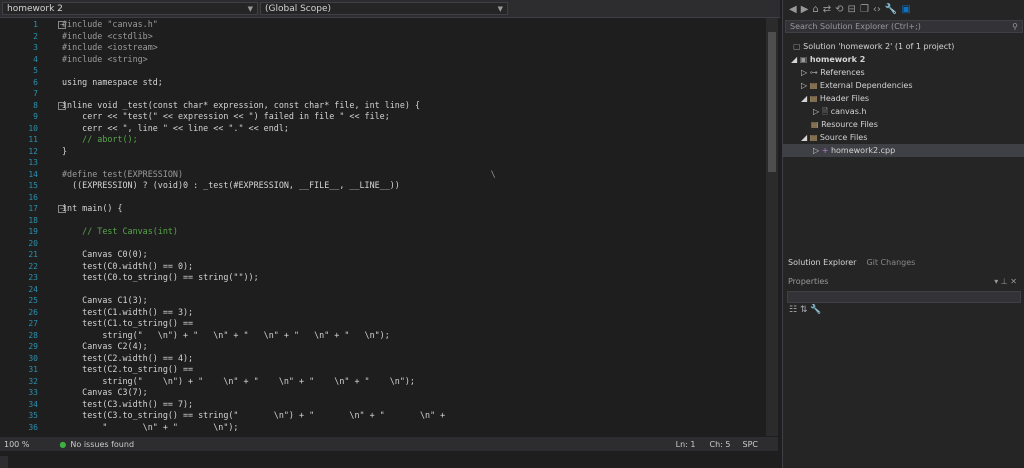  Describe the element at coordinates (1013, 281) in the screenshot. I see `close-icon: ✕` at that location.